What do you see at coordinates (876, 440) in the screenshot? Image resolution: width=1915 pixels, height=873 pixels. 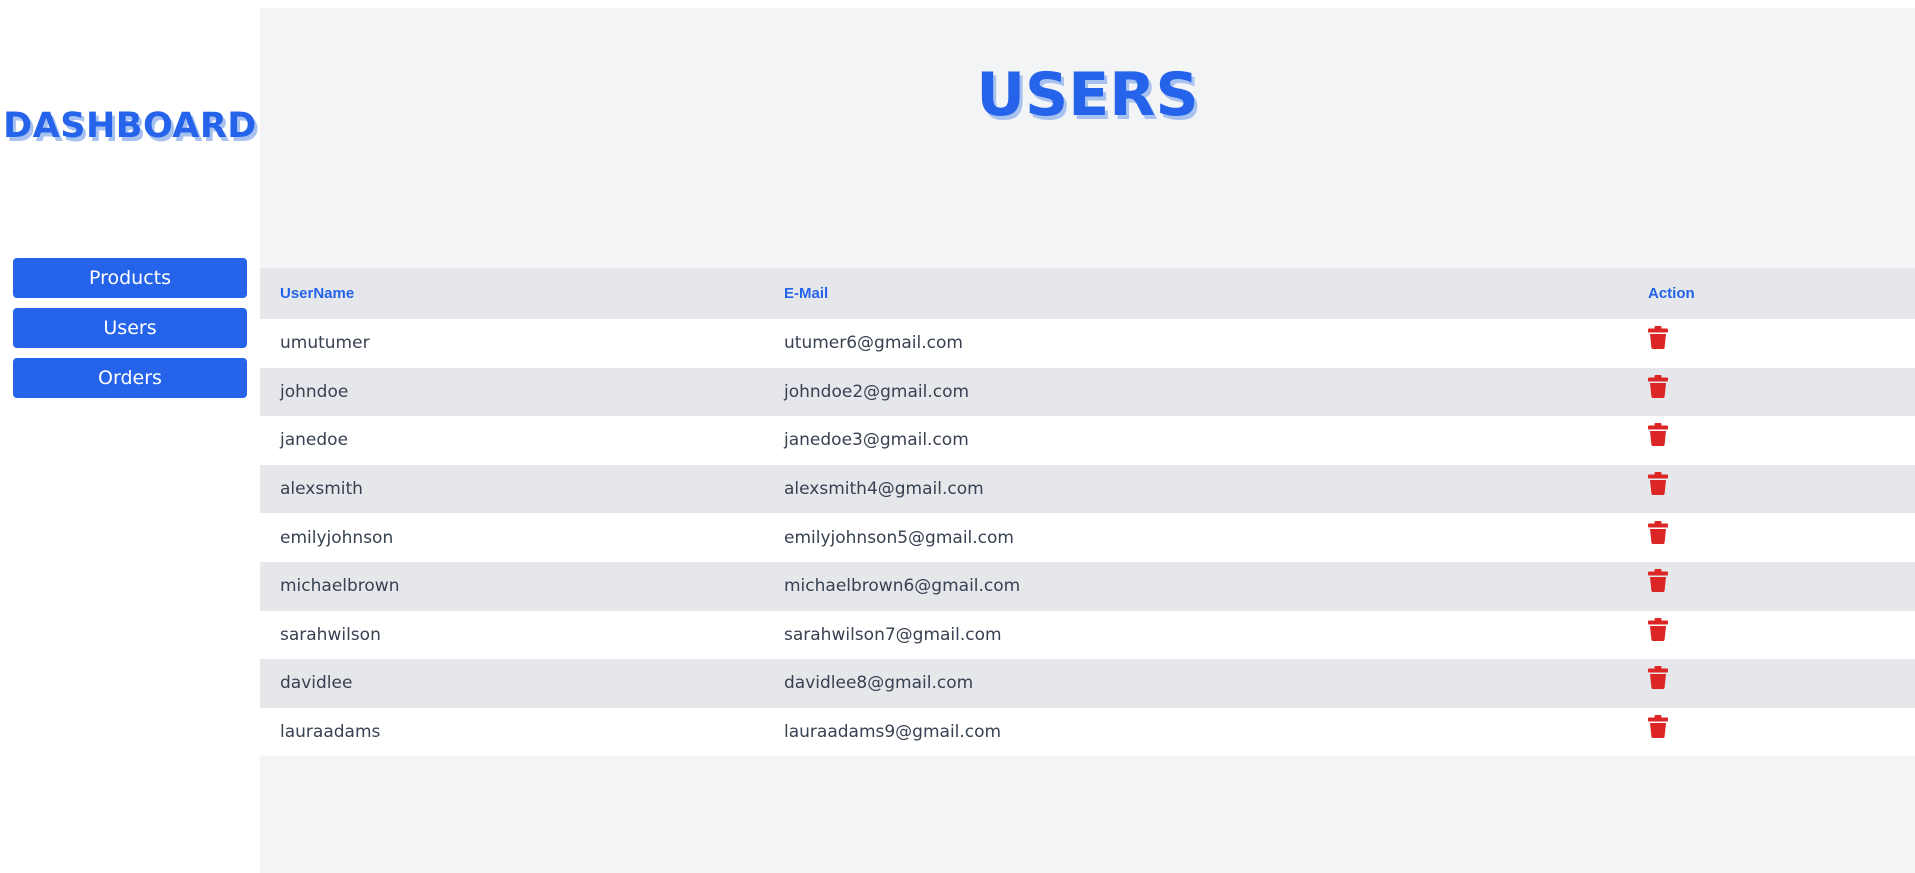 I see `email-cell: janedoe3@gmail.com` at bounding box center [876, 440].